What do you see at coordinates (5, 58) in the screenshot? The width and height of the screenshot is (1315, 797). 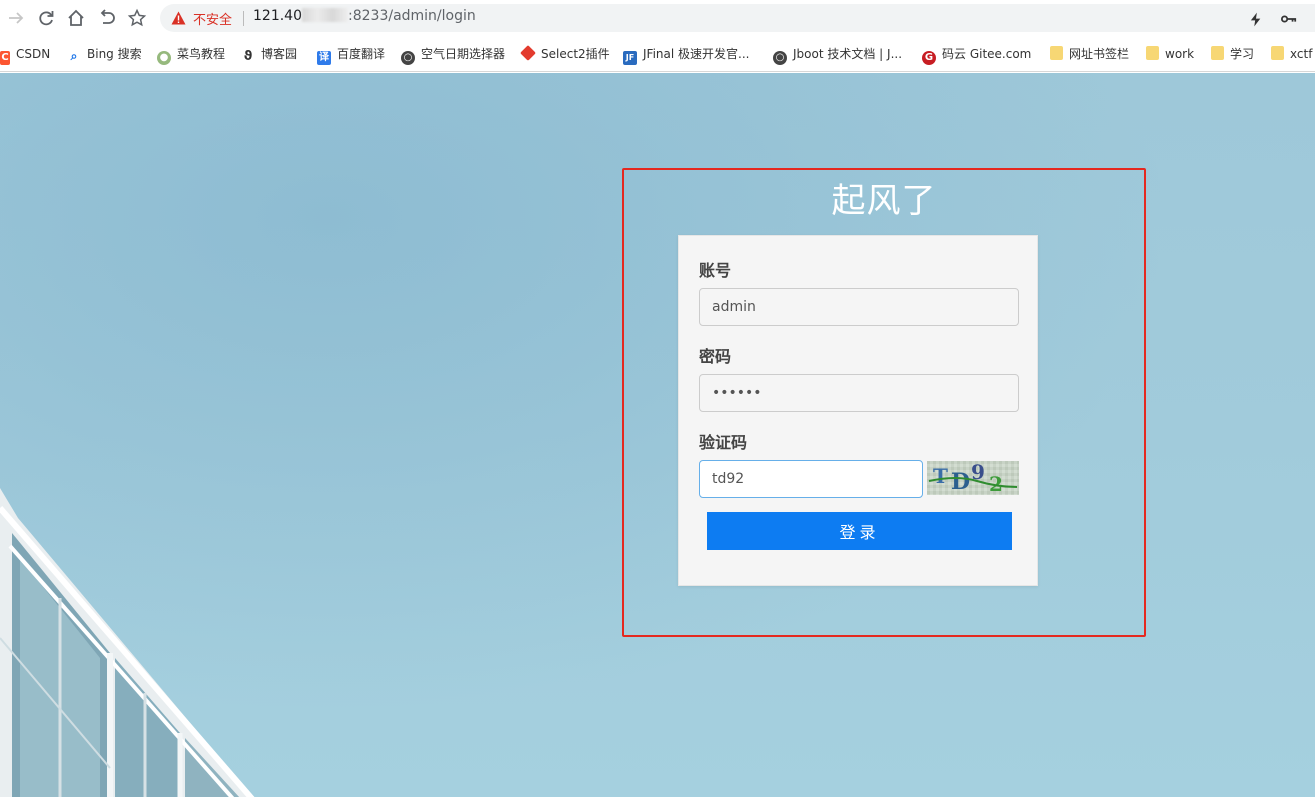 I see `csdn-icon: C` at bounding box center [5, 58].